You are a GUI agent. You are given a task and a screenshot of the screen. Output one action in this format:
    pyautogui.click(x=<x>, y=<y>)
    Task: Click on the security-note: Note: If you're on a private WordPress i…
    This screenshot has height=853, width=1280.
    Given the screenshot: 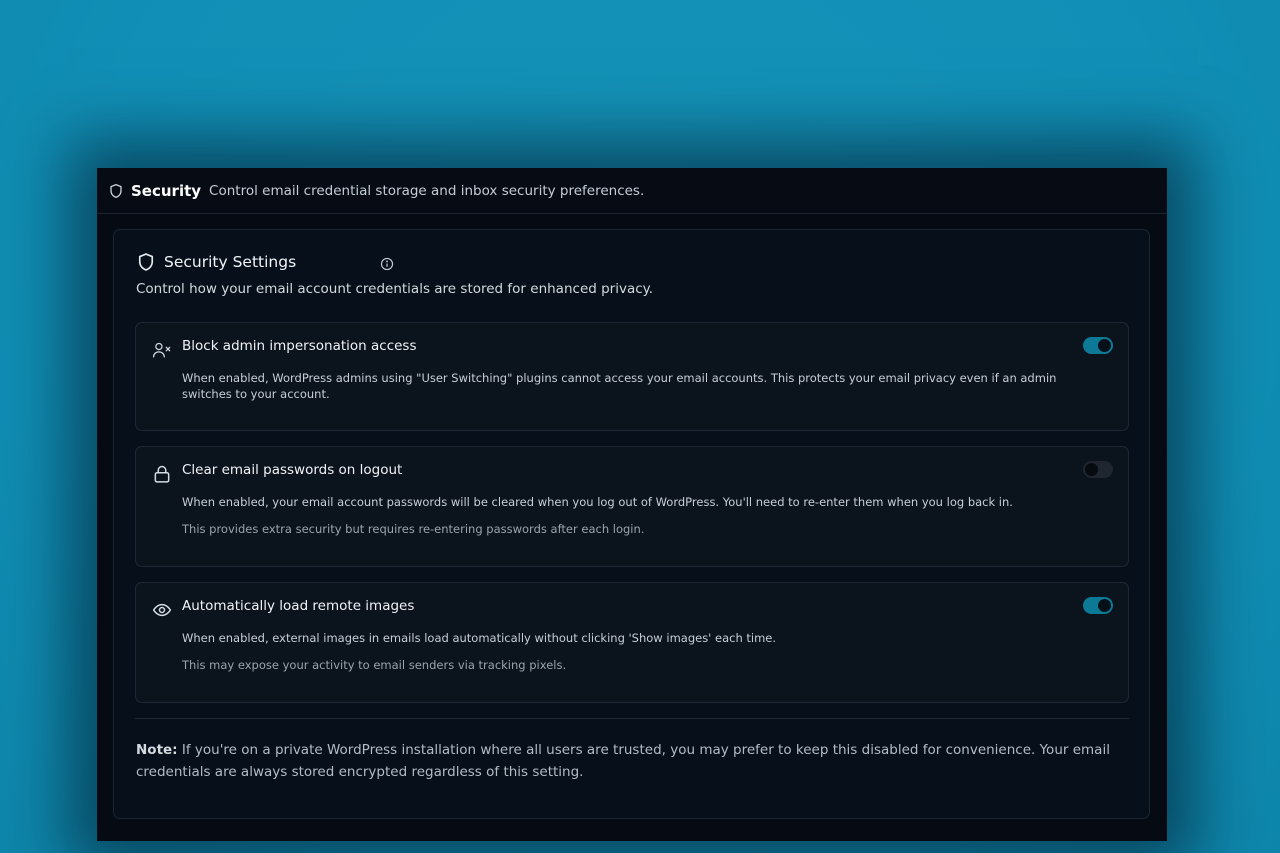 What is the action you would take?
    pyautogui.click(x=631, y=761)
    